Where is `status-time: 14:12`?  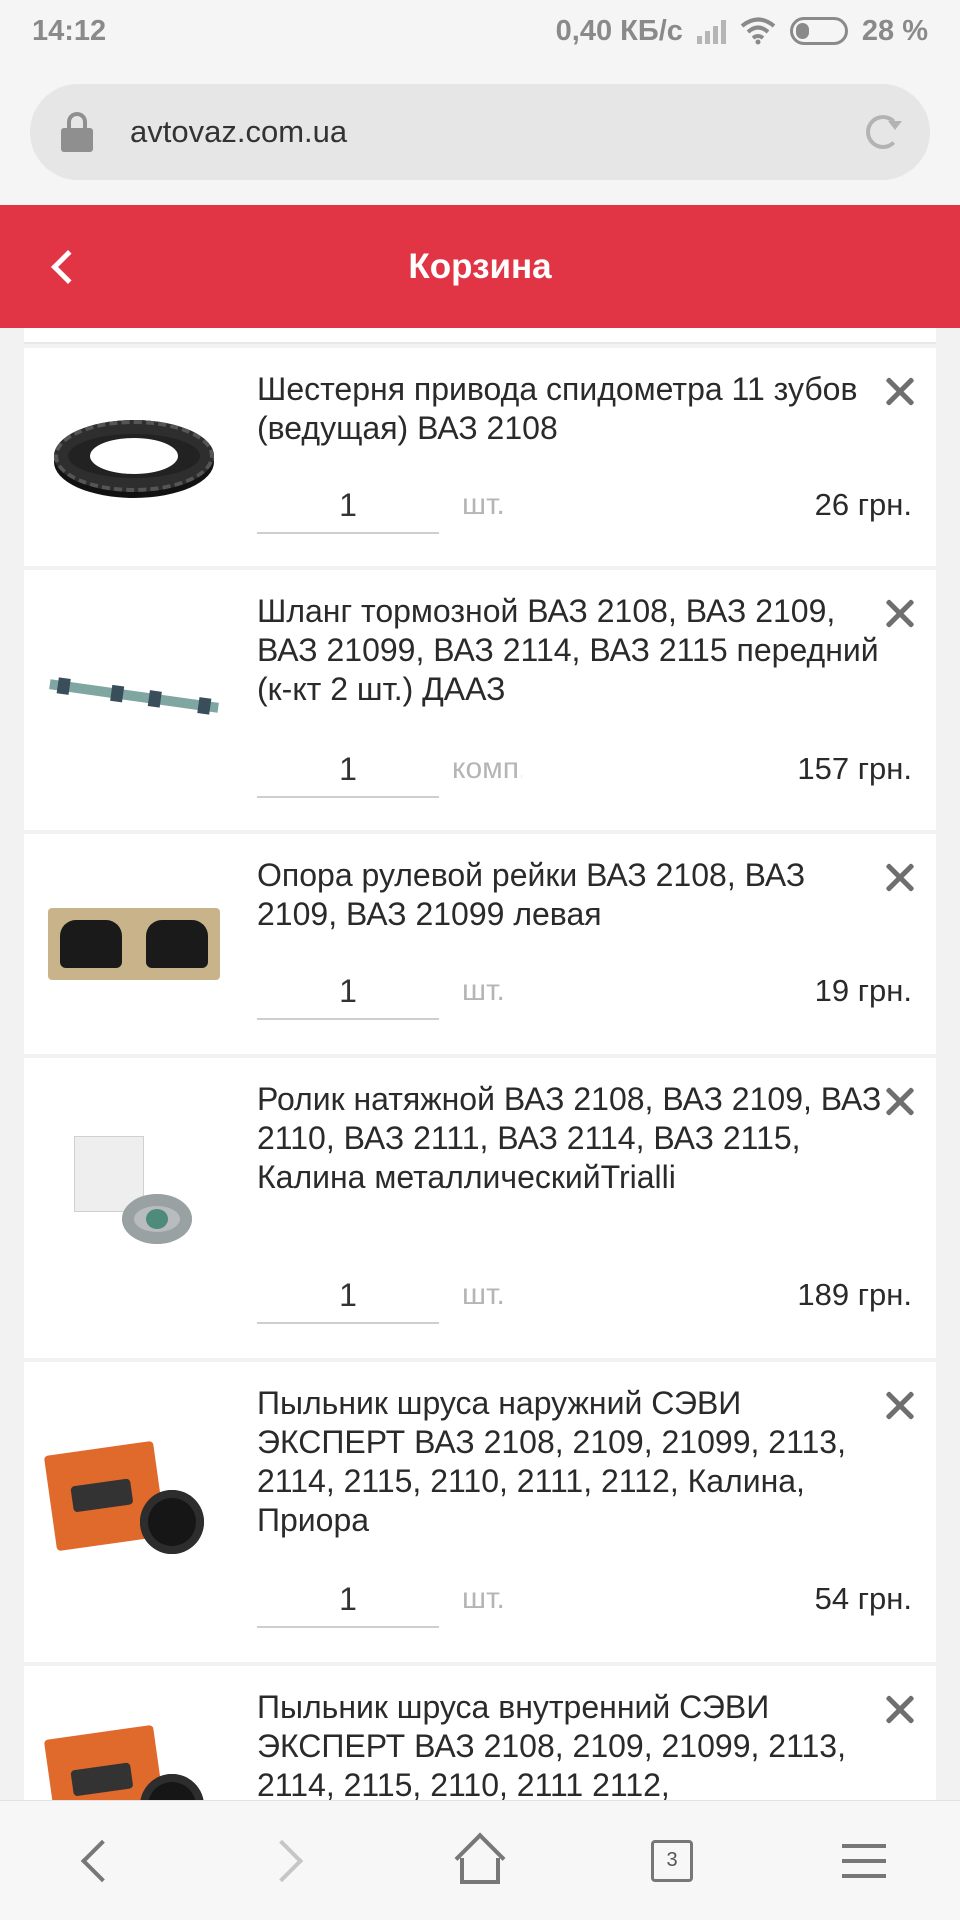 status-time: 14:12 is located at coordinates (69, 30).